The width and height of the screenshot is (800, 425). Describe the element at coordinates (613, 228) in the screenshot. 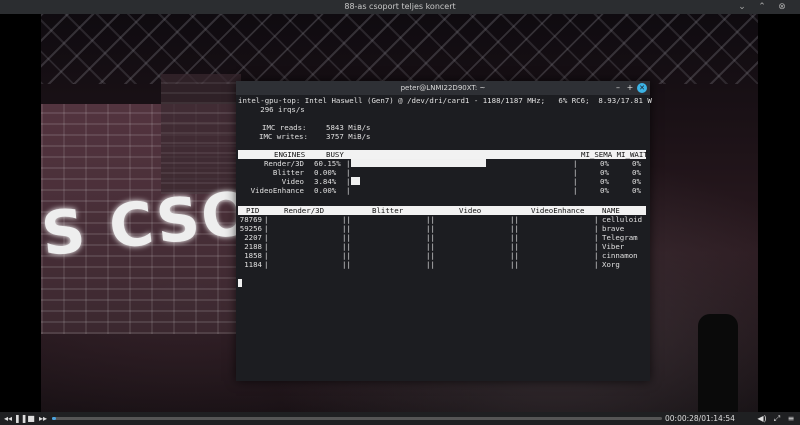

I see `process-name: brave` at that location.